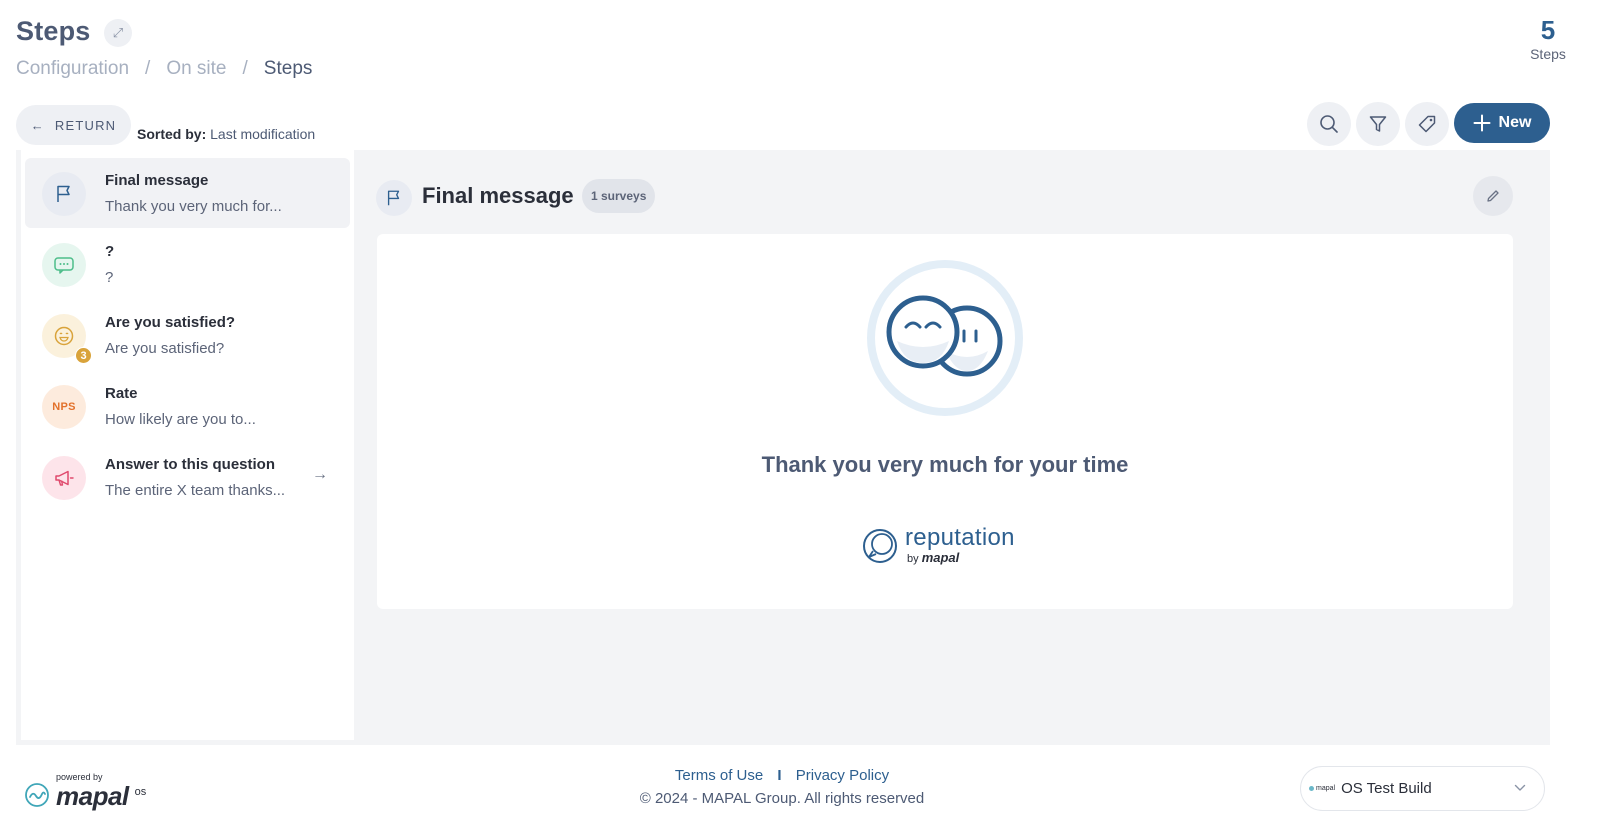  What do you see at coordinates (960, 537) in the screenshot?
I see `brand-name: reputation` at bounding box center [960, 537].